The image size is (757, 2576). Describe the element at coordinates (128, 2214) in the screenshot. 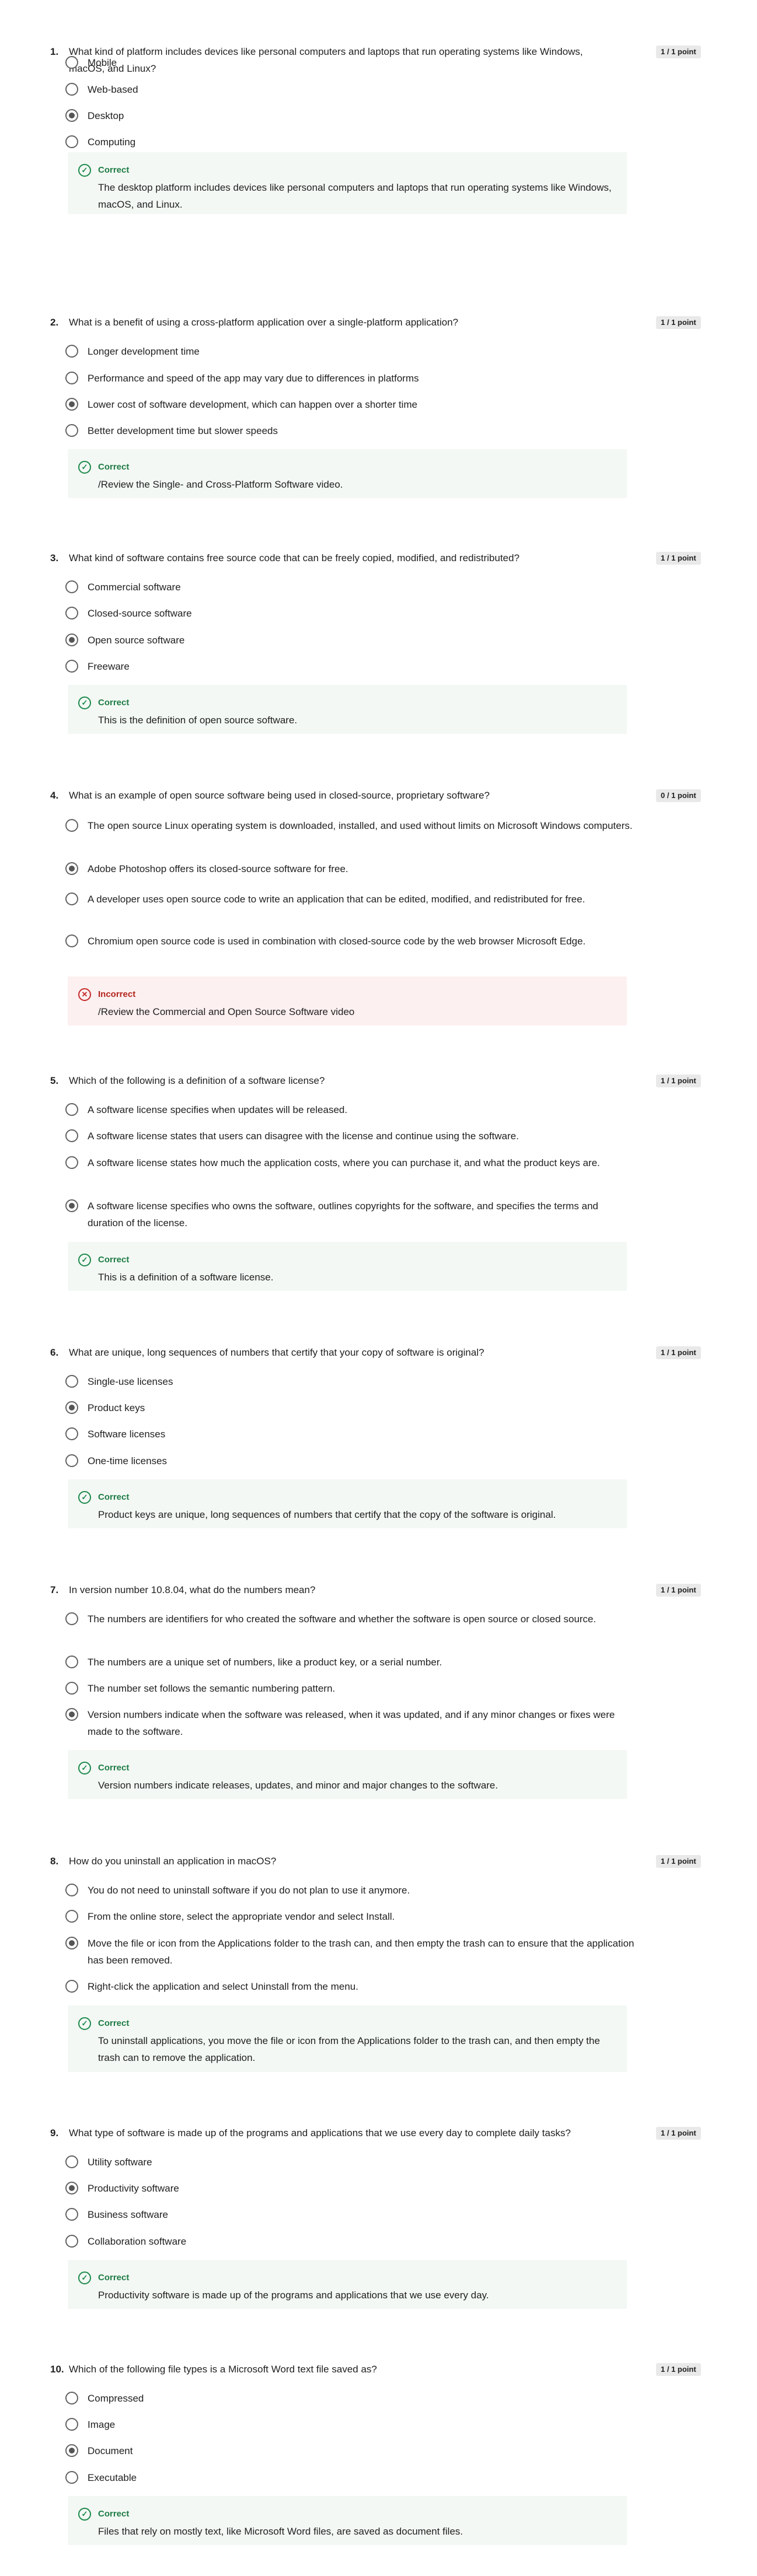

I see `option-label: Business software` at that location.